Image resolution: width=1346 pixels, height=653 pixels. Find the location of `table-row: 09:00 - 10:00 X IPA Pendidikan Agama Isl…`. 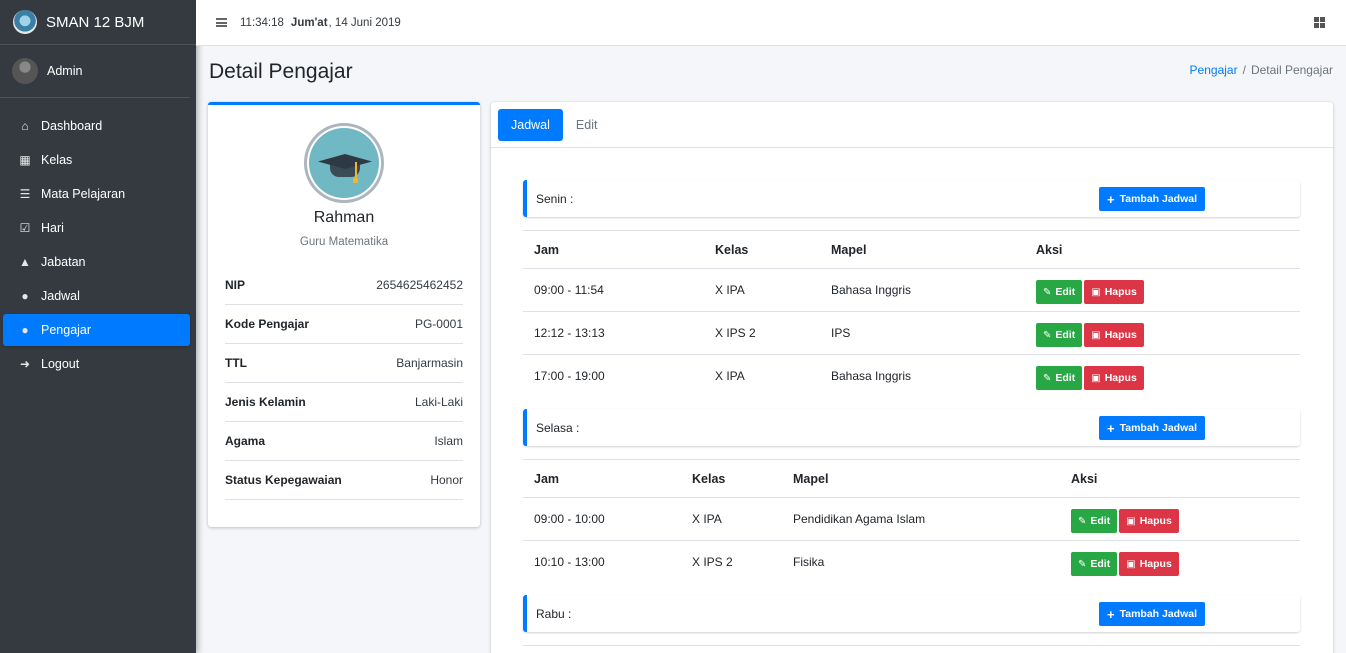

table-row: 09:00 - 10:00 X IPA Pendidikan Agama Isl… is located at coordinates (911, 519).